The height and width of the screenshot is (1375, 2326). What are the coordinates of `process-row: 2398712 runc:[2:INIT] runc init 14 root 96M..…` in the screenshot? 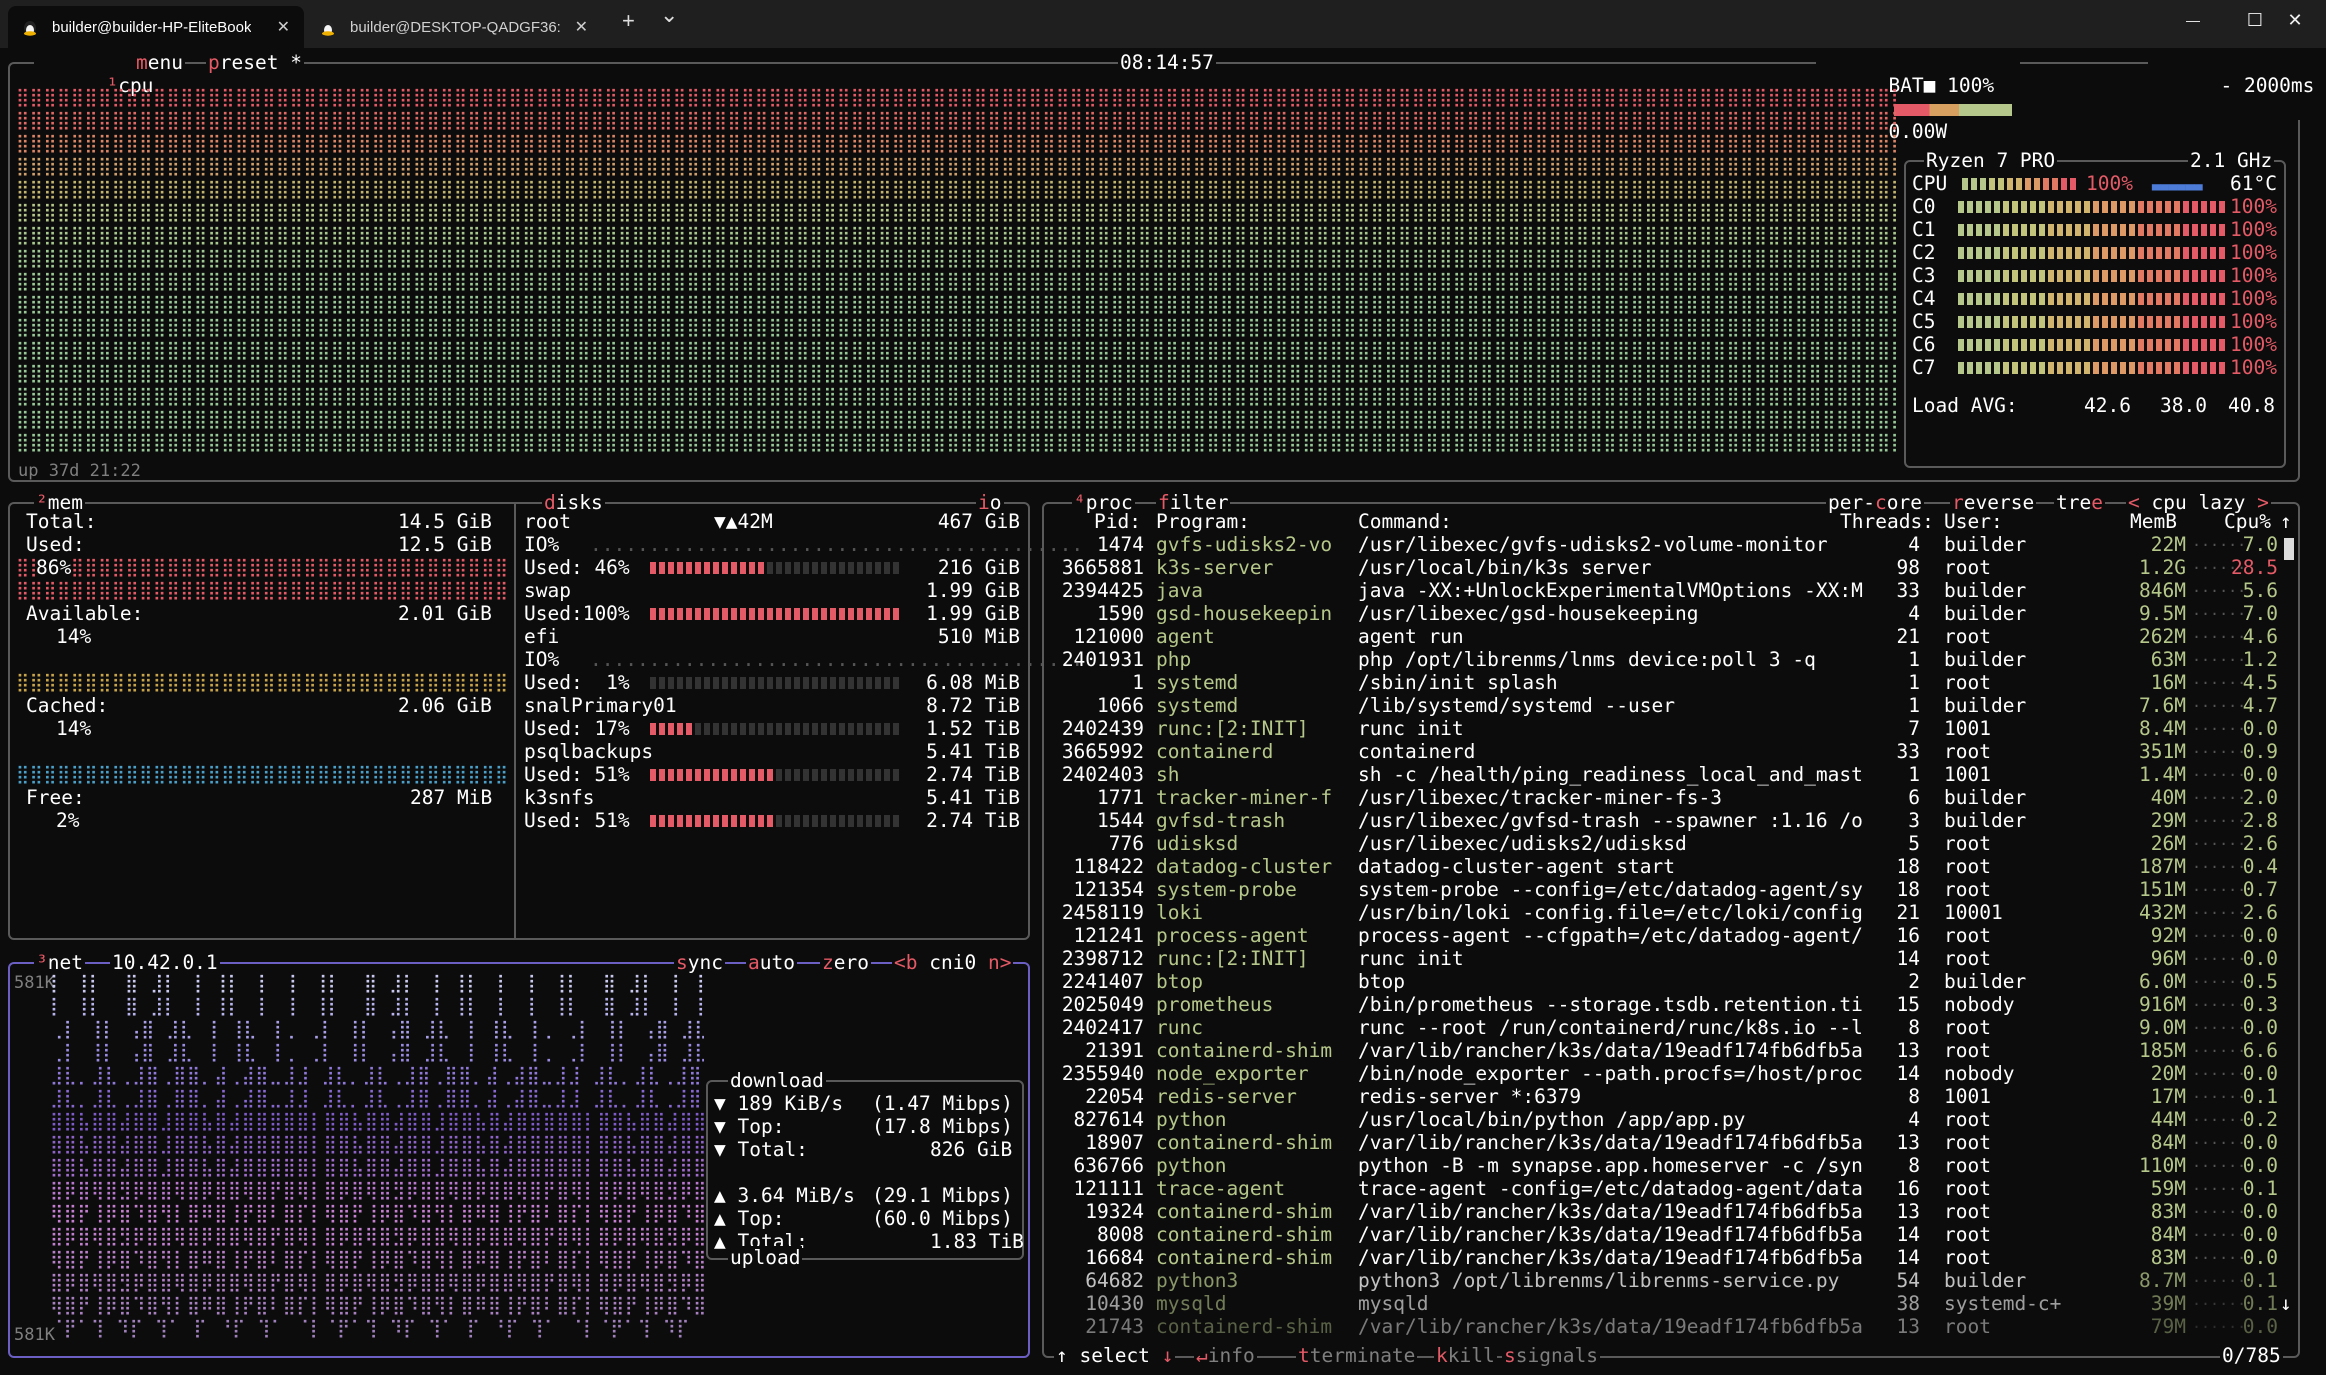 It's located at (1664, 958).